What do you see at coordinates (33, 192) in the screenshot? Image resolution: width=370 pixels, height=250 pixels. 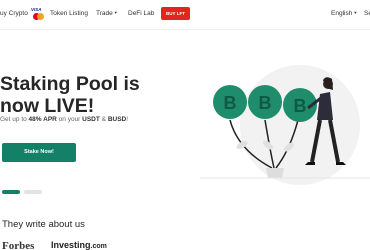 I see `carousel-dot` at bounding box center [33, 192].